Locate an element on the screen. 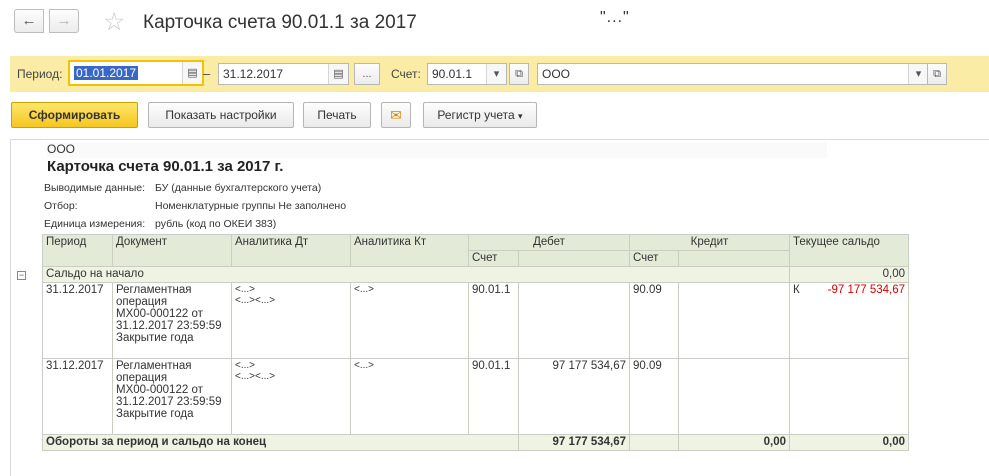 This screenshot has height=476, width=989. date-to-field: 31.12.2017 ▤ is located at coordinates (283, 74).